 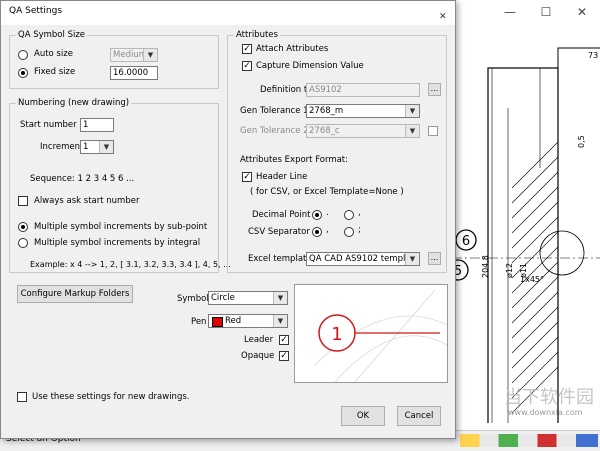 I want to click on dimension-text-73: 73, so click(x=593, y=55).